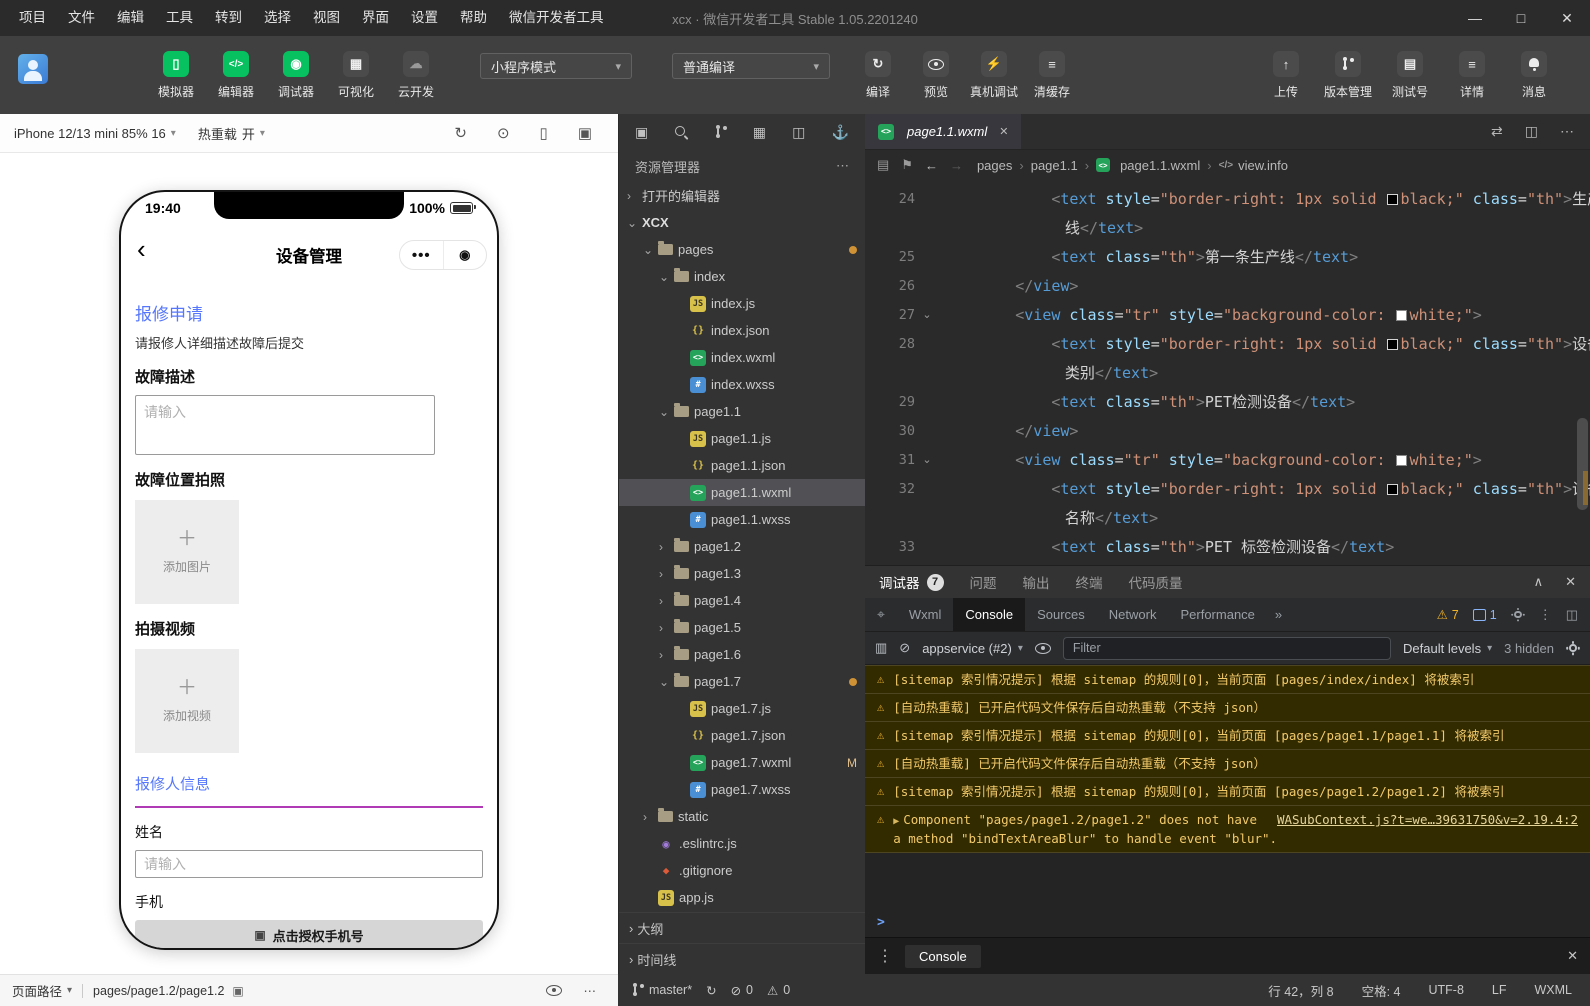 This screenshot has height=1006, width=1590. I want to click on preview-eye-icon, so click(553, 990).